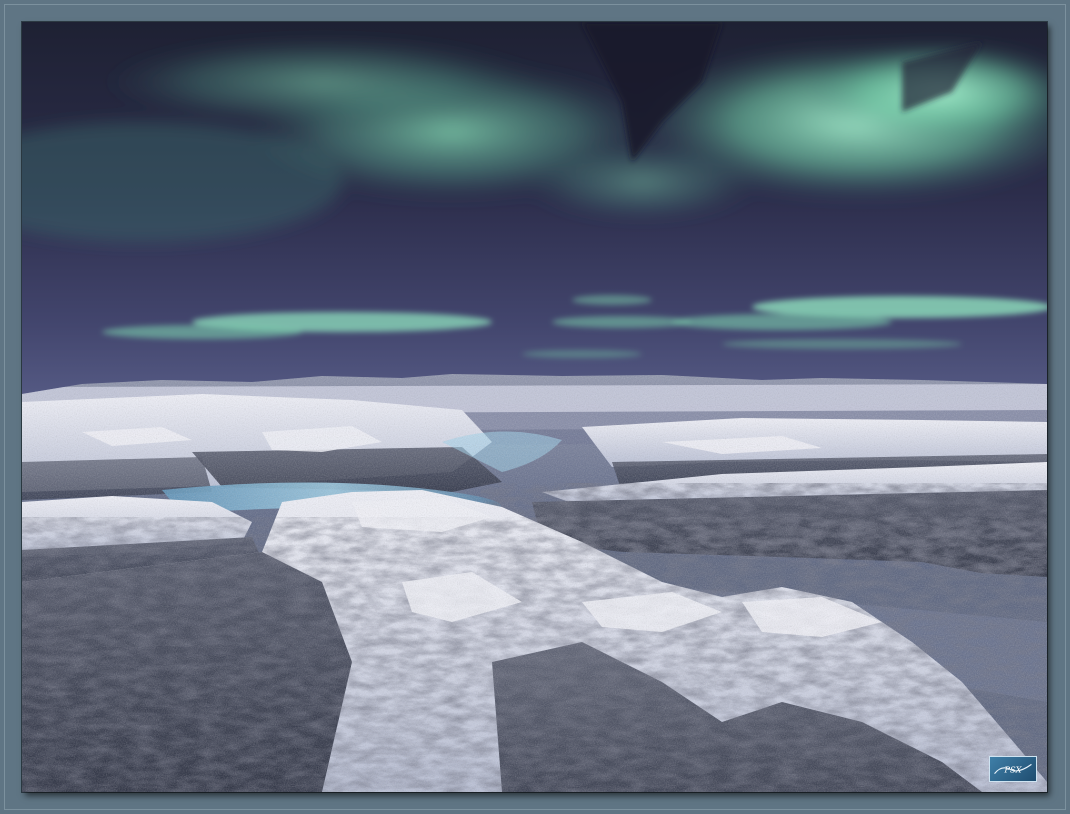 The image size is (1070, 814). I want to click on signature-mark: PSX, so click(1013, 769).